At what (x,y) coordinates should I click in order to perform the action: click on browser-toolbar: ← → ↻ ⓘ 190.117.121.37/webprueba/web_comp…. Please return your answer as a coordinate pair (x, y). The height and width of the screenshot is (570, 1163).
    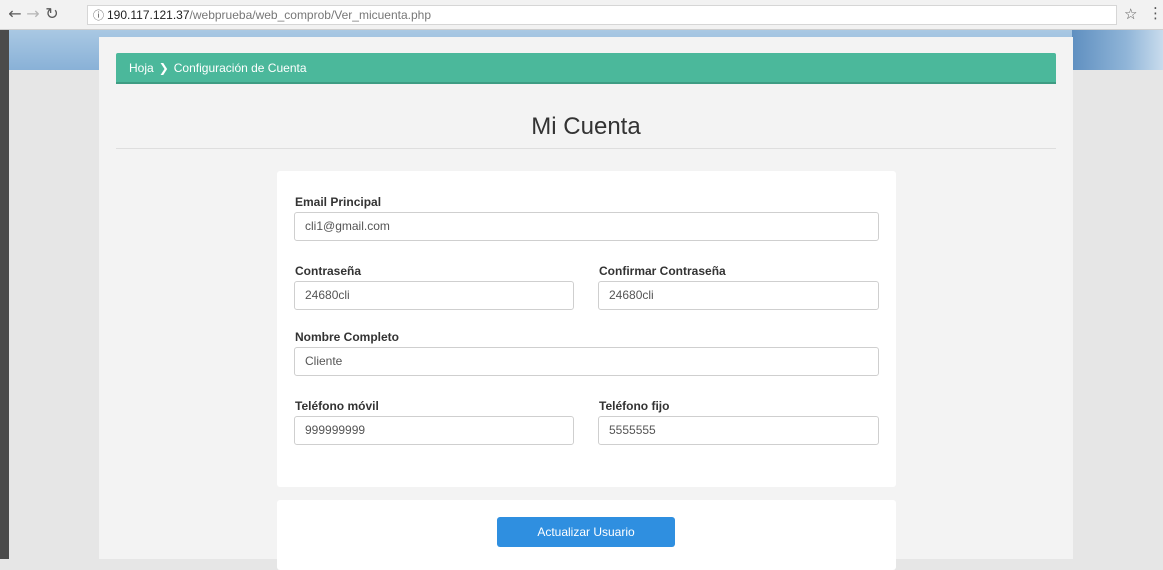
    Looking at the image, I should click on (581, 15).